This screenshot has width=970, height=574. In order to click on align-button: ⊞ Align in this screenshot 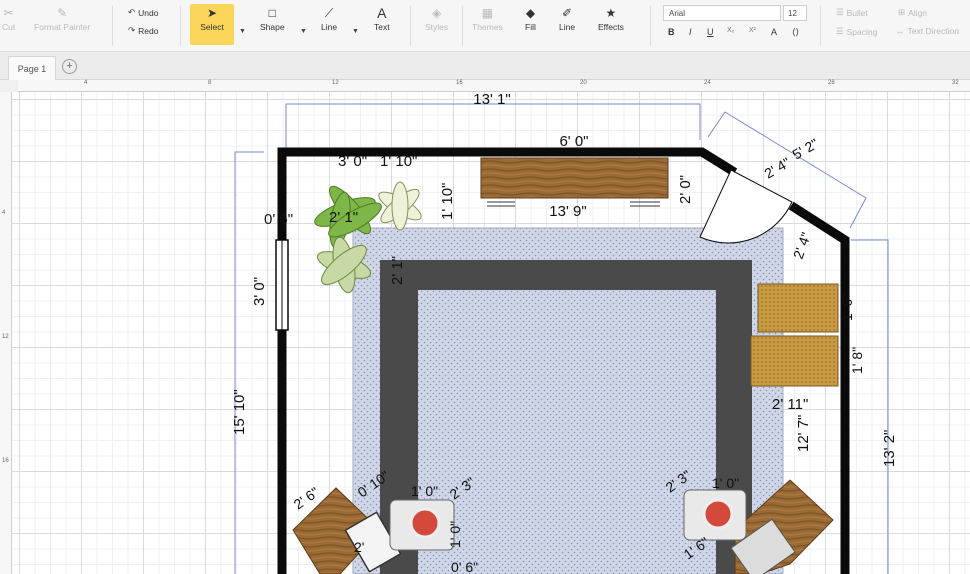, I will do `click(912, 12)`.